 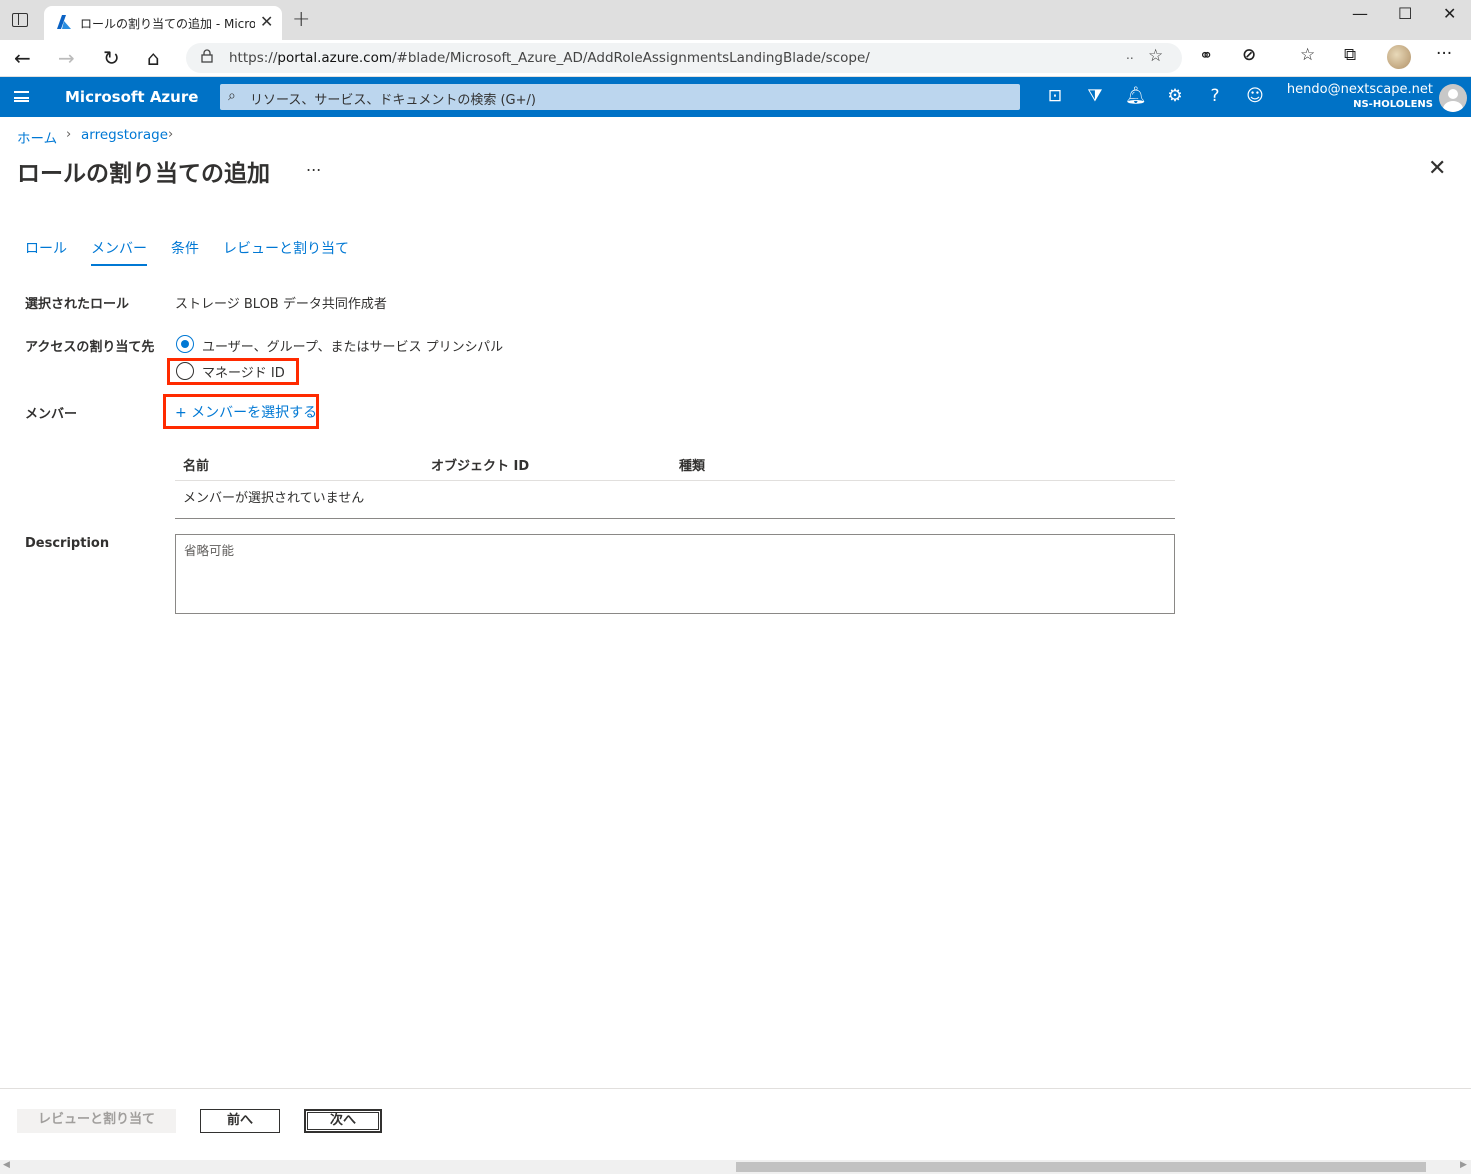 What do you see at coordinates (675, 574) in the screenshot?
I see `description-textarea: 省略可能` at bounding box center [675, 574].